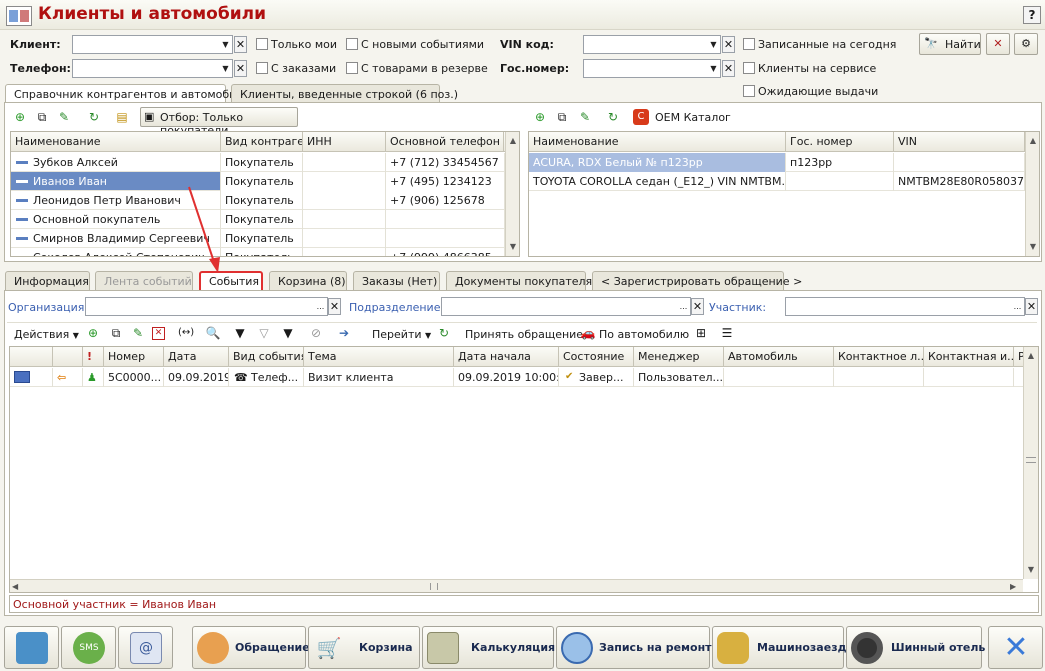 This screenshot has height=671, width=1045. Describe the element at coordinates (652, 44) in the screenshot. I see `vin-combo: ▼` at that location.